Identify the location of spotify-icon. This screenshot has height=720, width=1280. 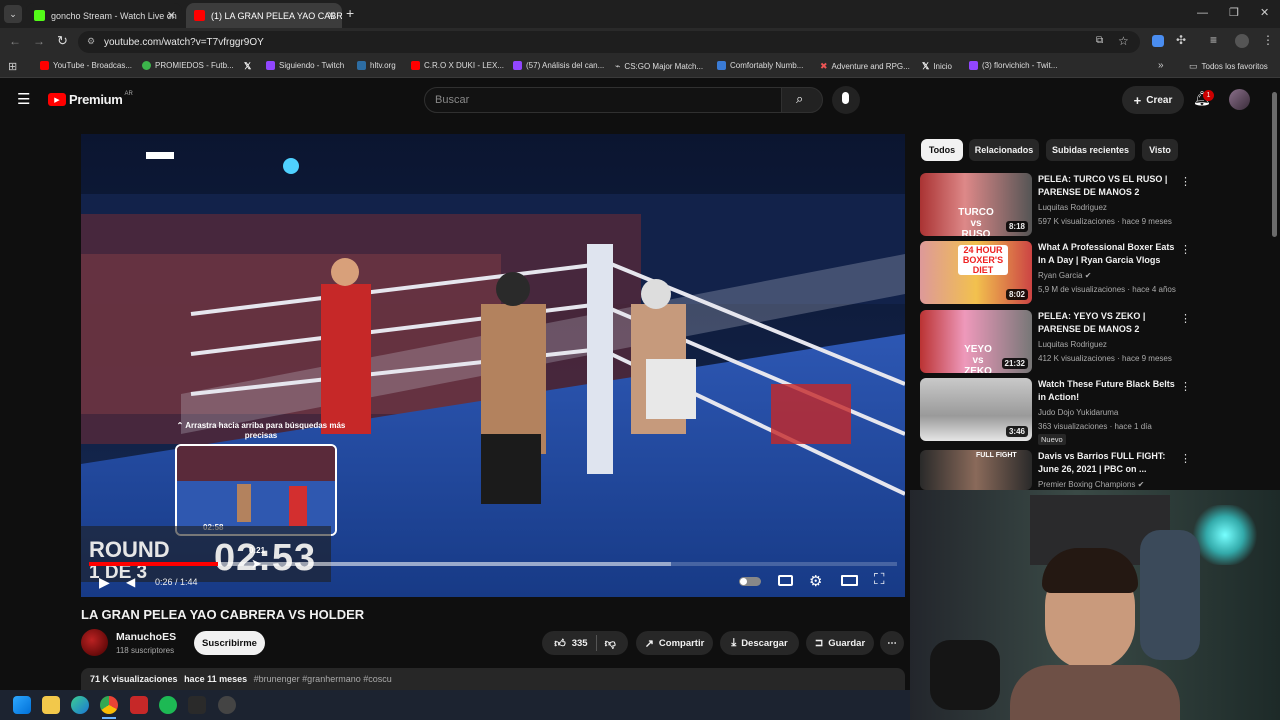
(168, 705).